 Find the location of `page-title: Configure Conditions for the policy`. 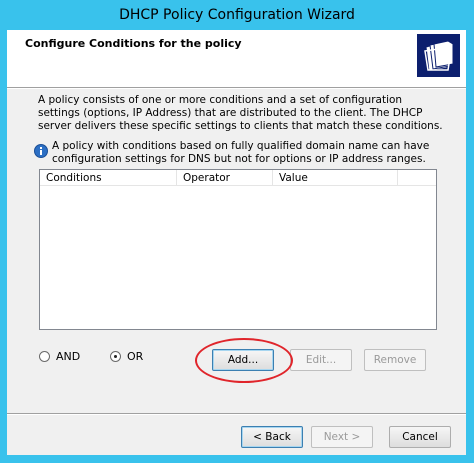

page-title: Configure Conditions for the policy is located at coordinates (133, 43).